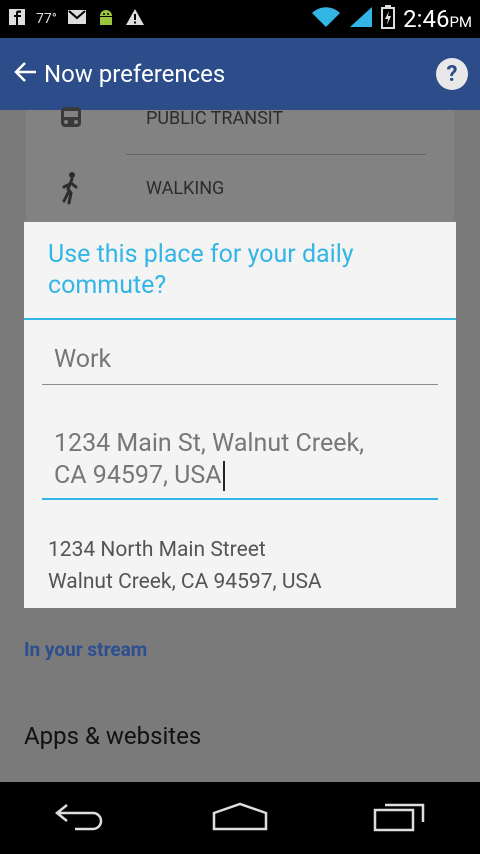 Image resolution: width=480 pixels, height=854 pixels. I want to click on apps-websites-item: Apps & websites, so click(112, 736).